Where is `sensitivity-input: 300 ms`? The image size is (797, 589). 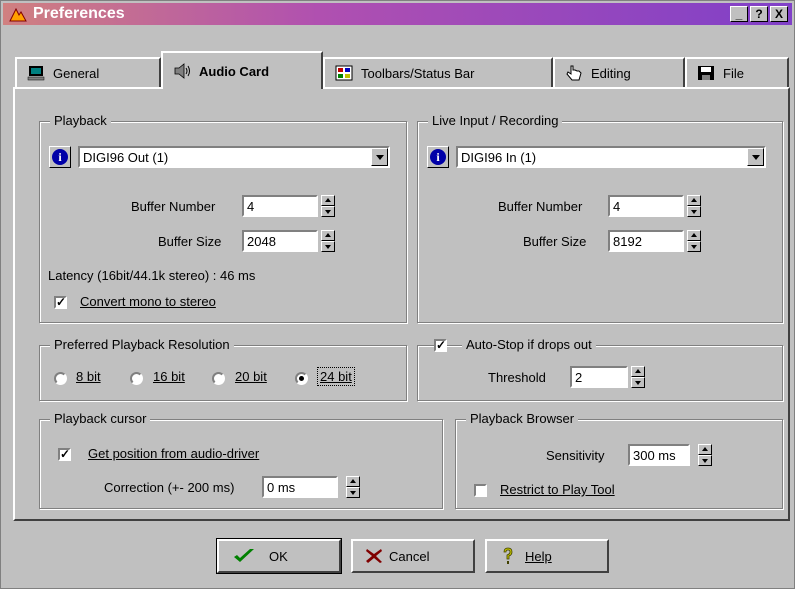
sensitivity-input: 300 ms is located at coordinates (659, 455).